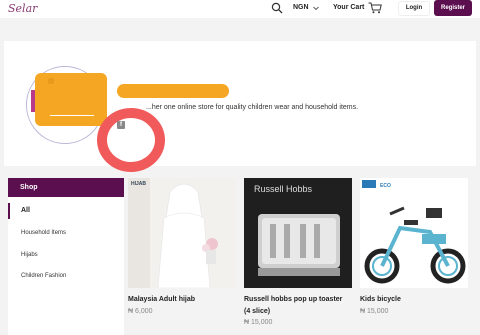 Image resolution: width=480 pixels, height=335 pixels. I want to click on hijab-brand-tag: HIJAB, so click(138, 184).